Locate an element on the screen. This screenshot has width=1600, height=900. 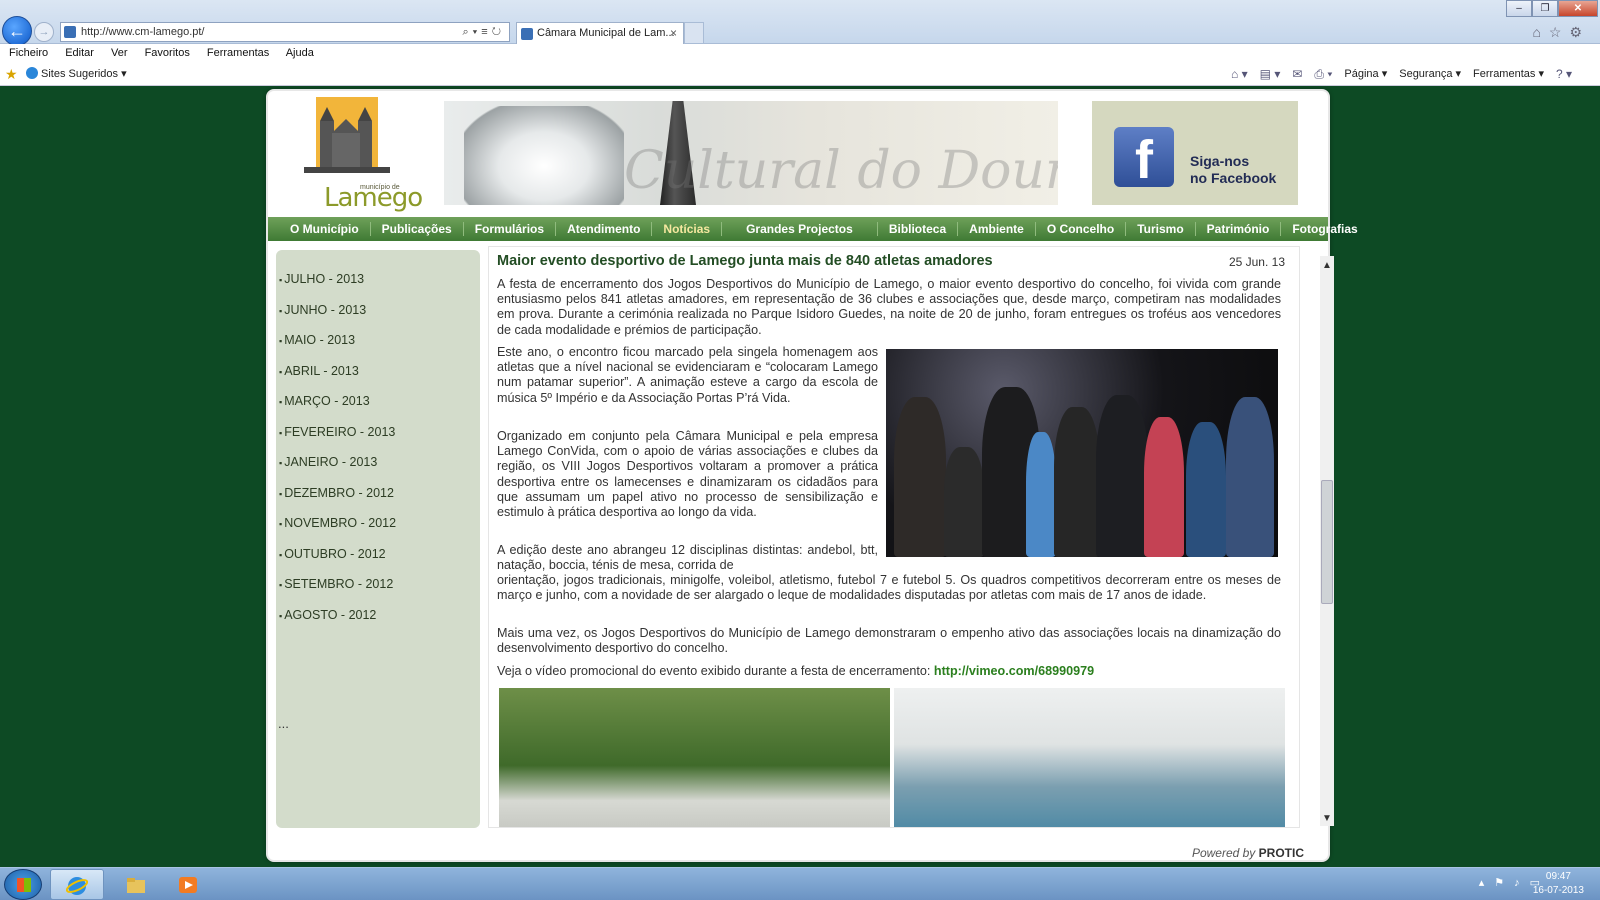
restore-button: ❐ is located at coordinates (1545, 8).